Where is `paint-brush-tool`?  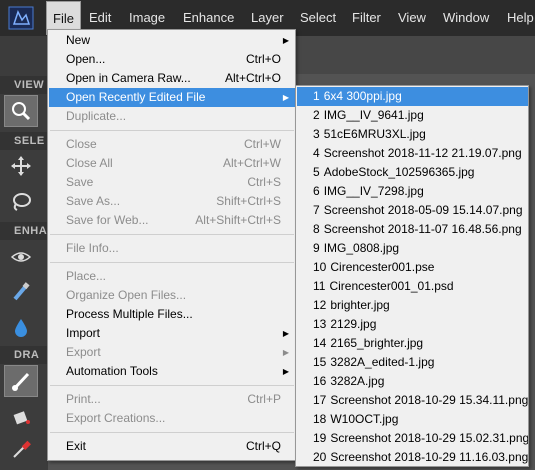
paint-brush-tool is located at coordinates (21, 381).